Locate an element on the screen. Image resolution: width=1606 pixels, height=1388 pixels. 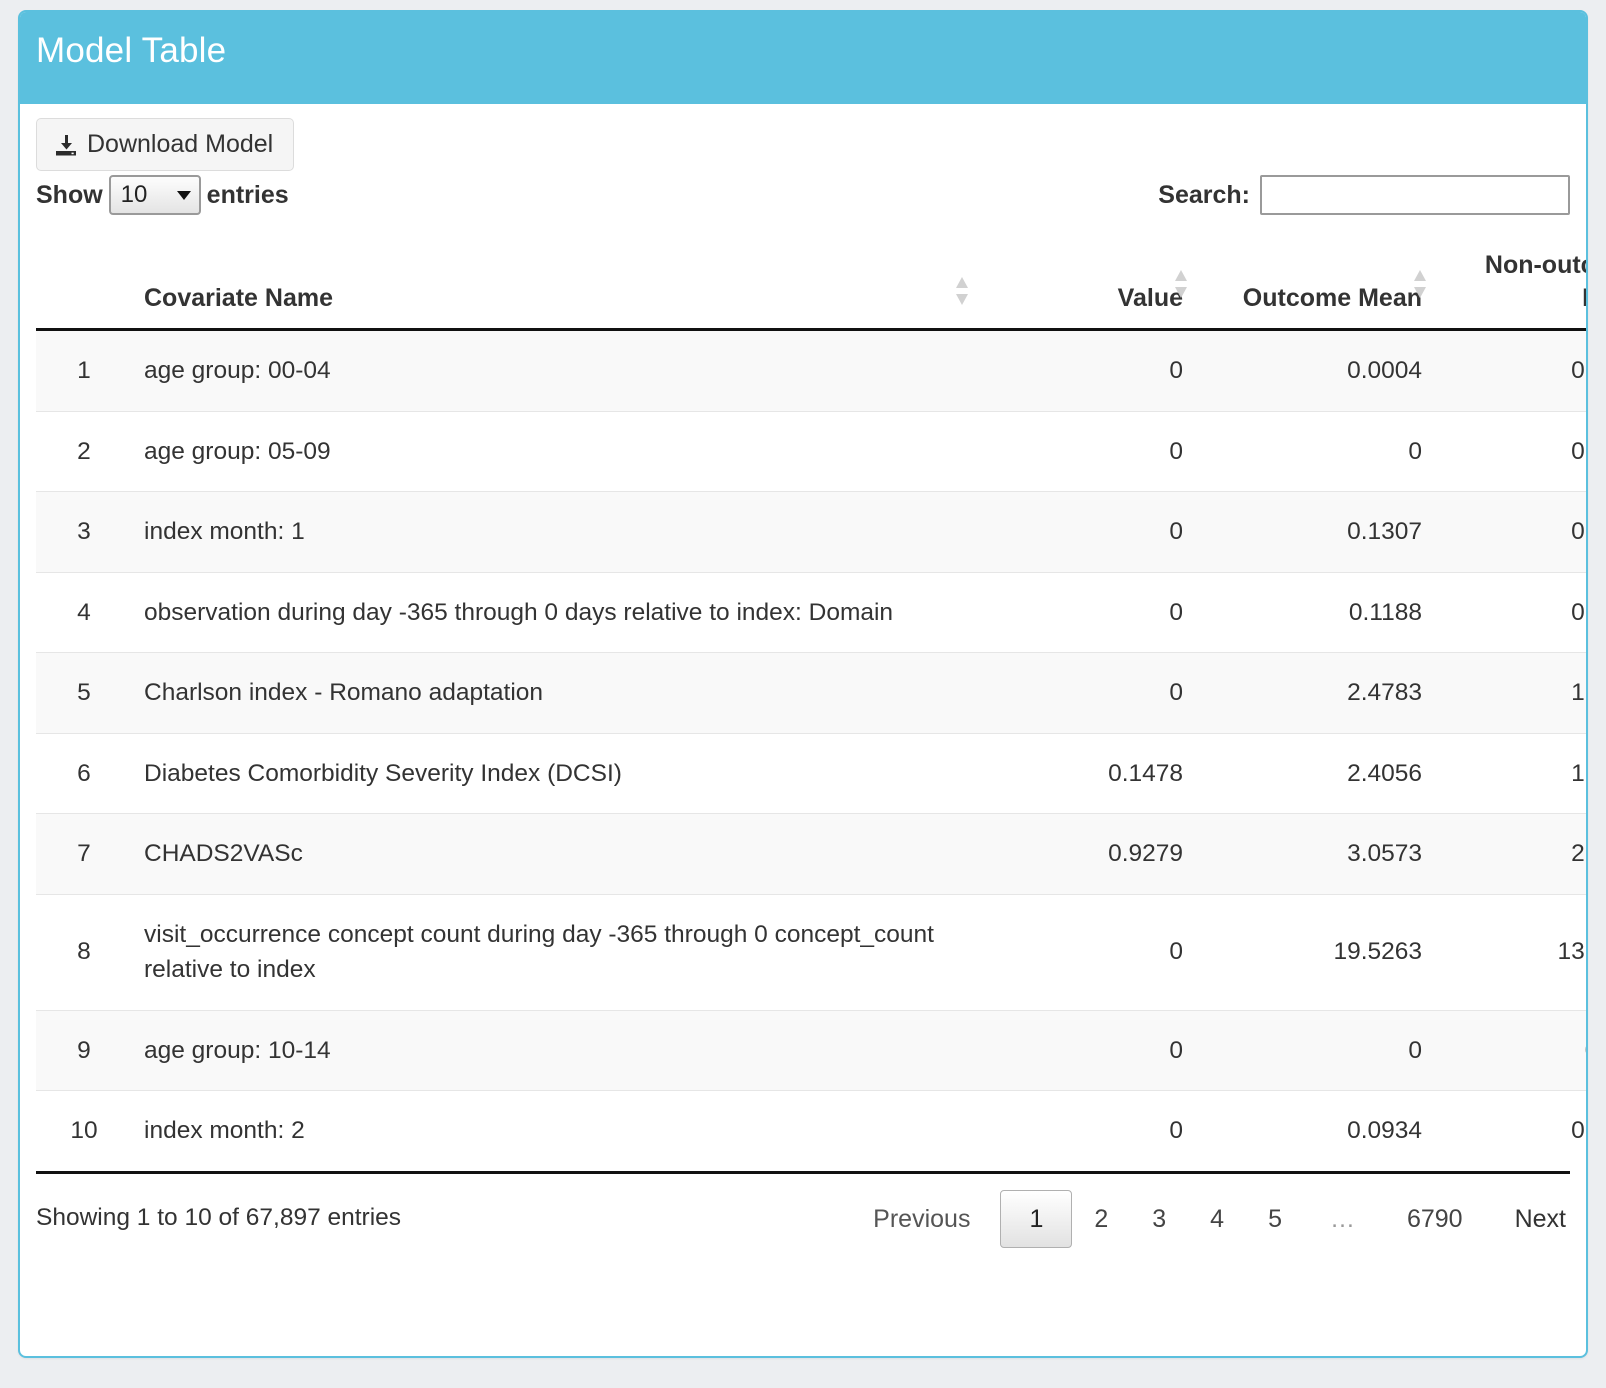
column-header-non-outcome-mean-label: Non-outcome Mean is located at coordinates (1535, 281).